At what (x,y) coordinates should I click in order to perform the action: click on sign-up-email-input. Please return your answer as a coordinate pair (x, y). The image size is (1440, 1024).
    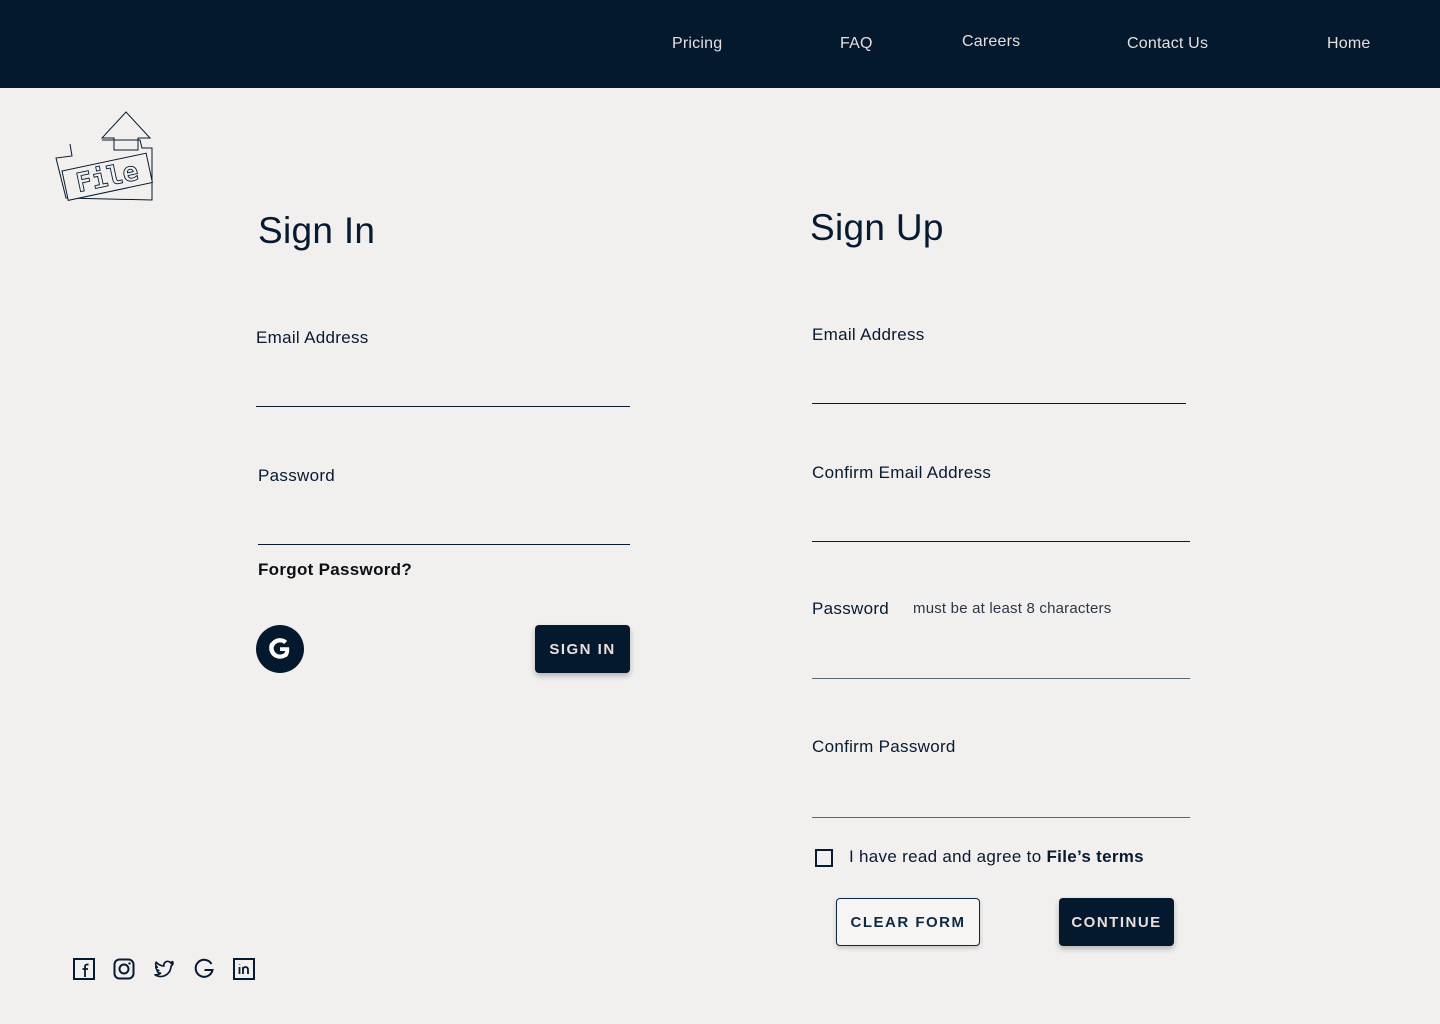
    Looking at the image, I should click on (999, 389).